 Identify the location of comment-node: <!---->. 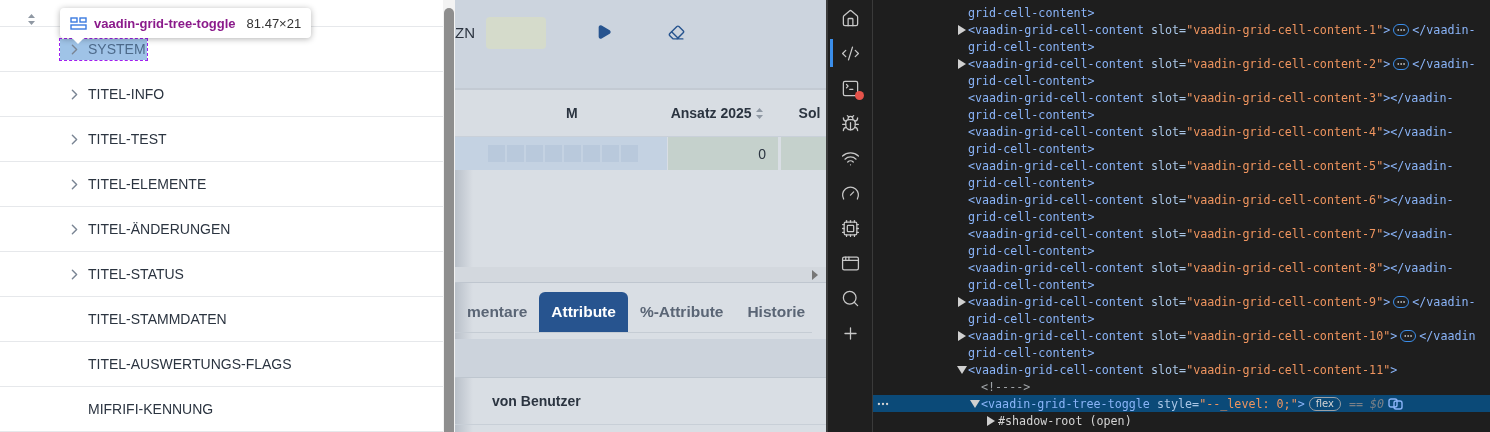
(1006, 386).